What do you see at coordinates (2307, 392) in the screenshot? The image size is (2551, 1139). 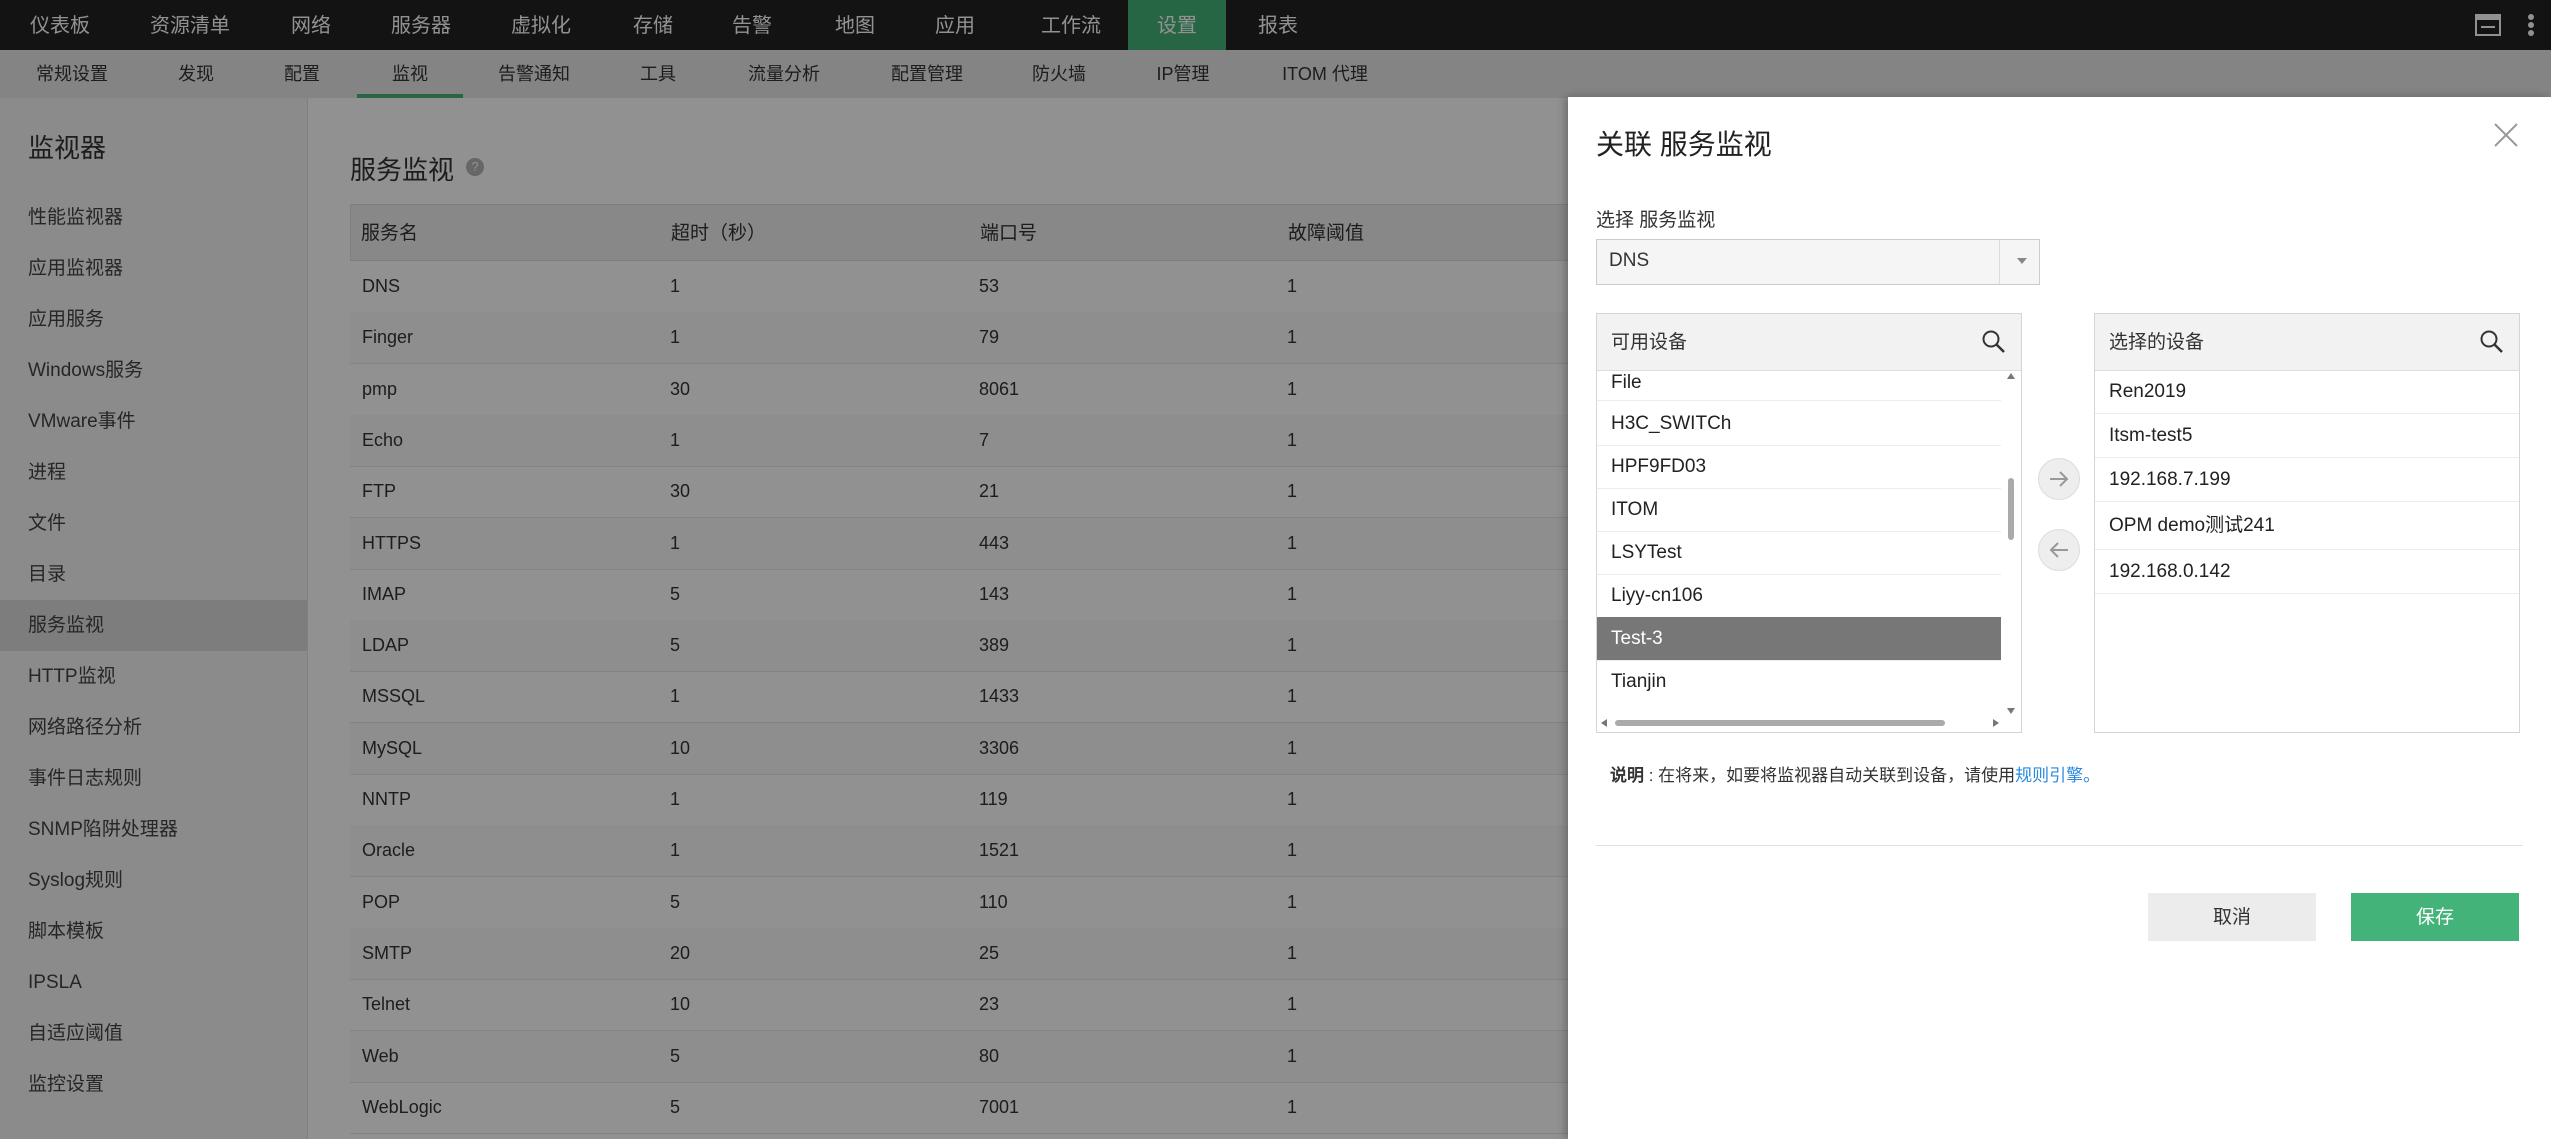 I see `selected-device-item: Ren2019` at bounding box center [2307, 392].